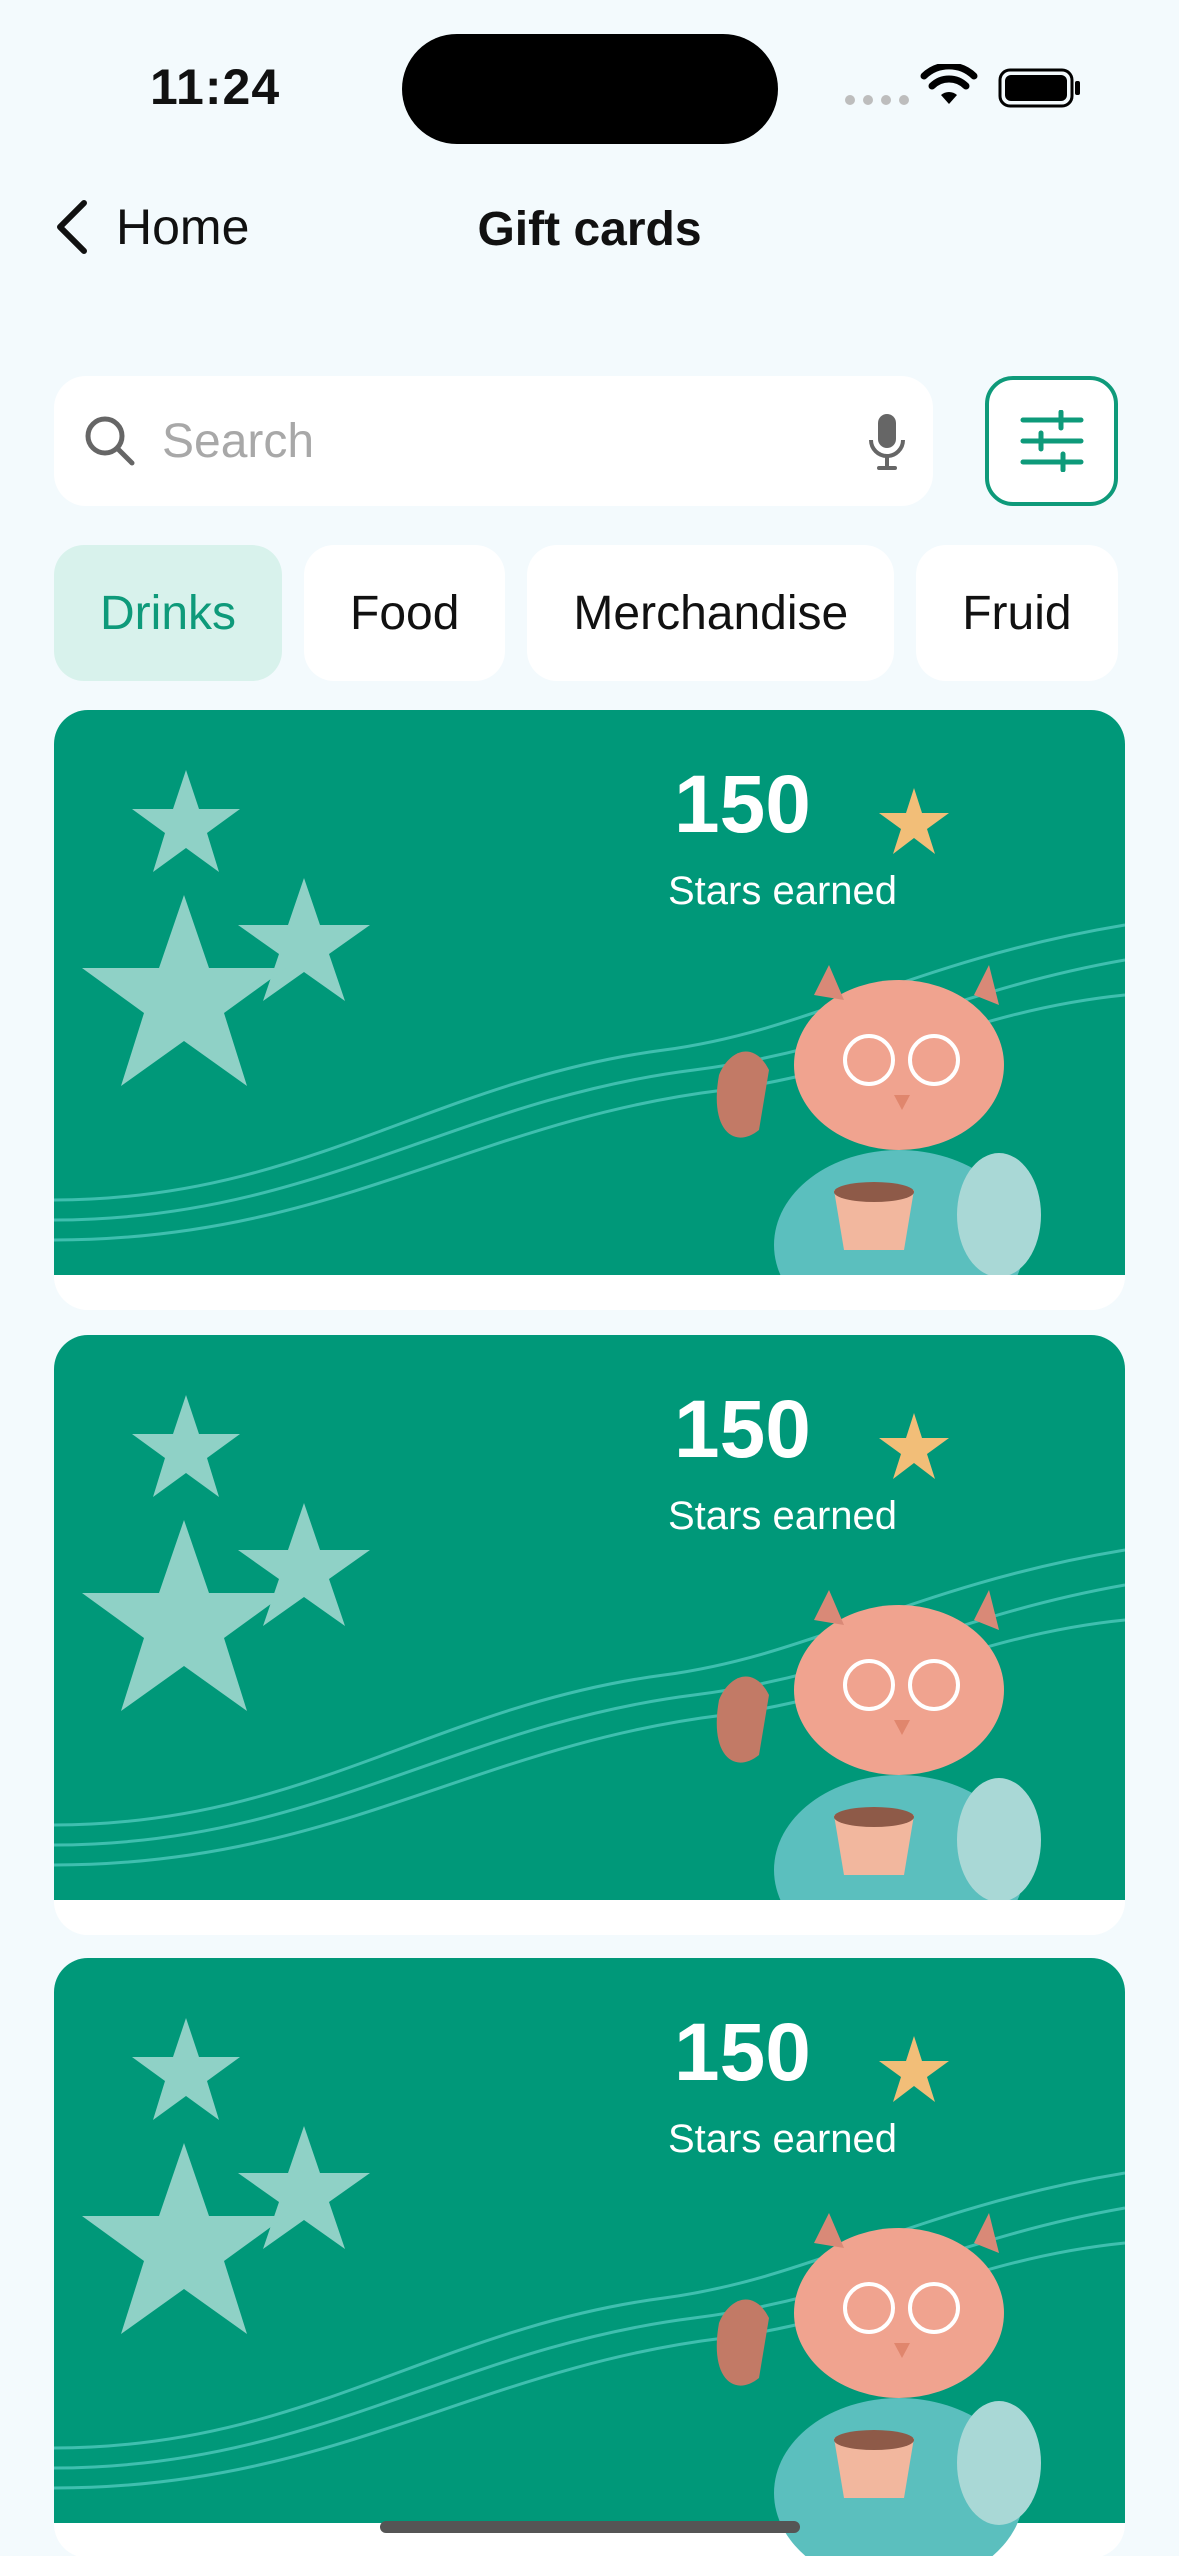 The image size is (1179, 2556). I want to click on home-indicator, so click(590, 2527).